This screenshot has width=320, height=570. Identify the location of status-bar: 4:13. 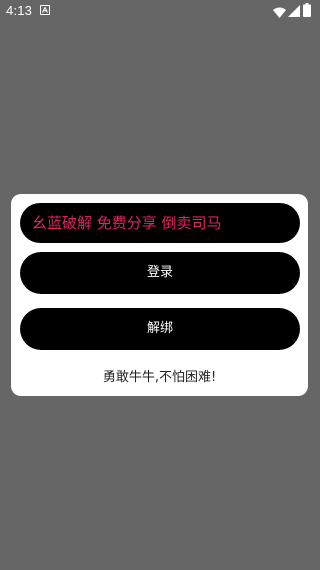
(160, 11).